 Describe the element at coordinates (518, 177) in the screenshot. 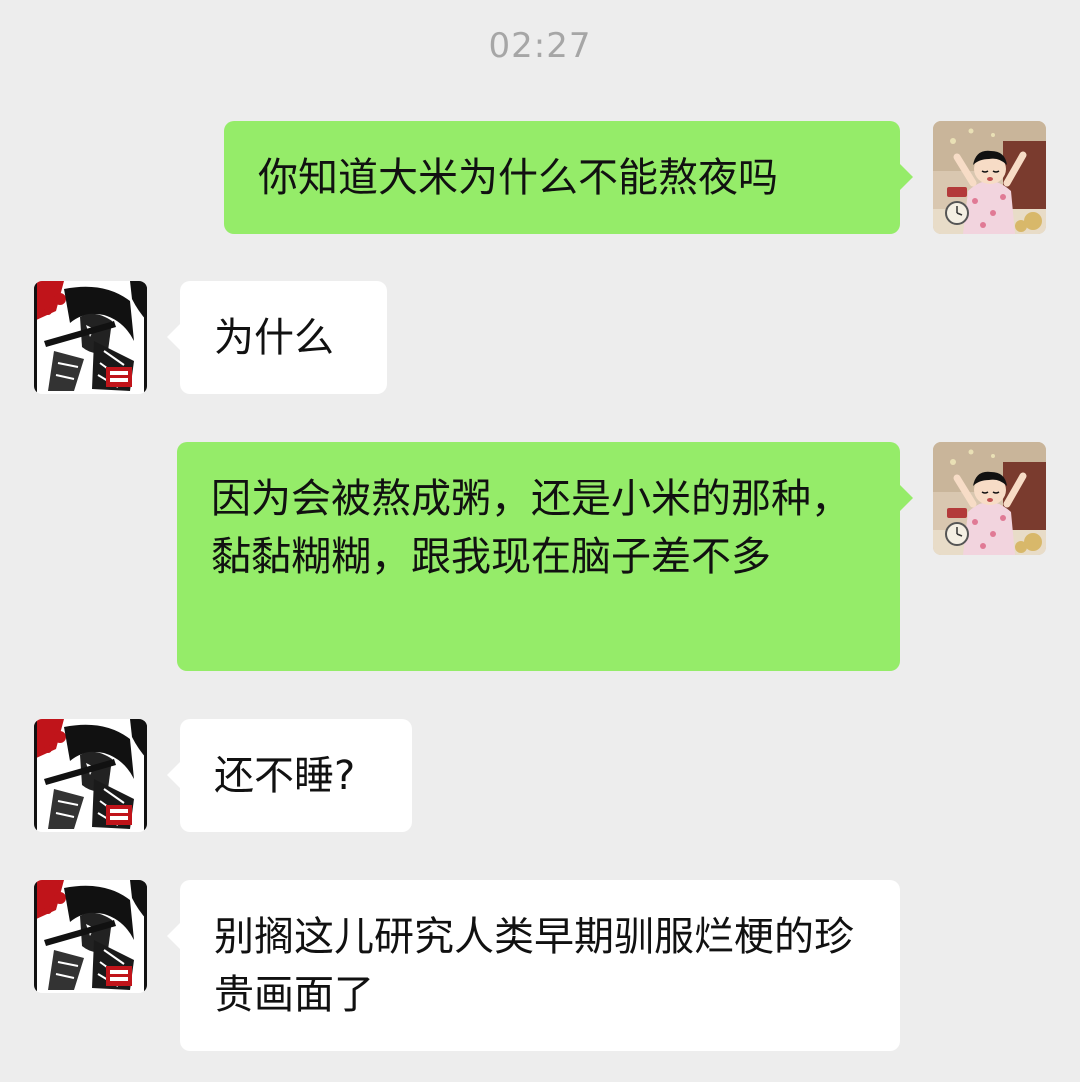

I see `message-text: 你知道大米为什么不能熬夜吗` at that location.